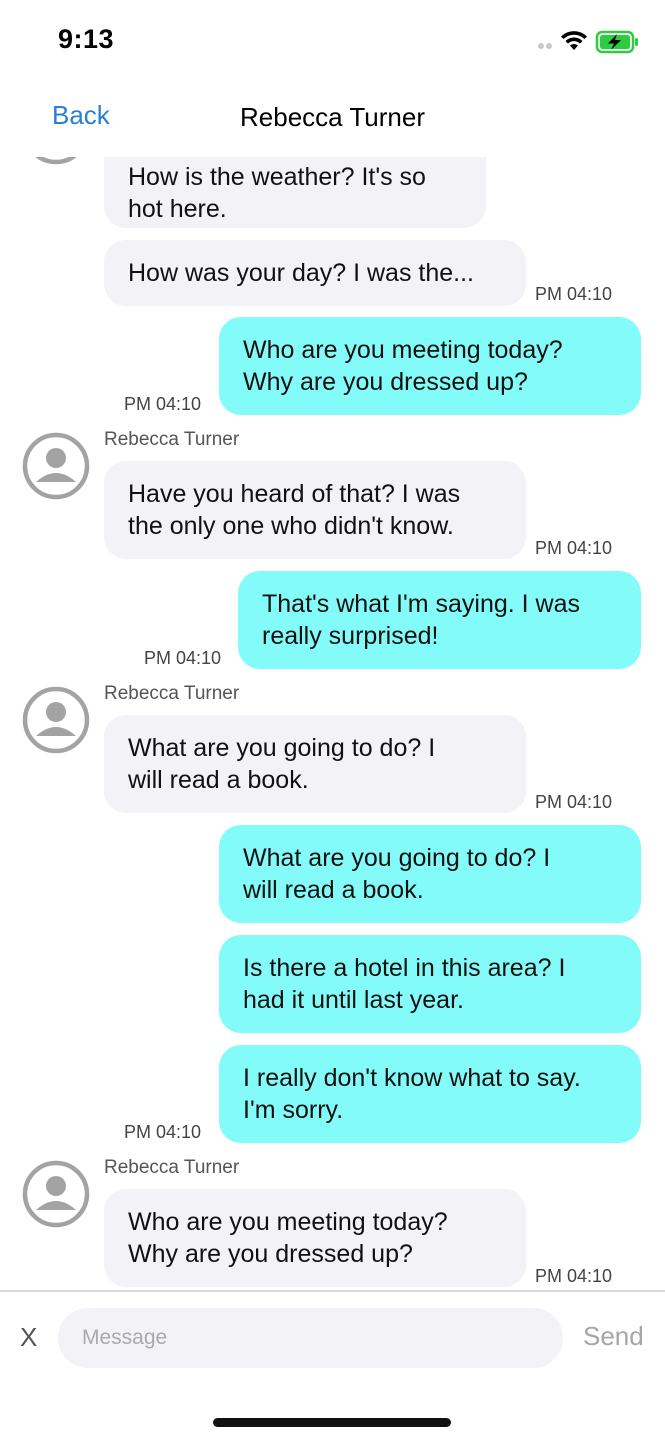 Image resolution: width=665 pixels, height=1440 pixels. What do you see at coordinates (86, 39) in the screenshot?
I see `status-time: 9:13` at bounding box center [86, 39].